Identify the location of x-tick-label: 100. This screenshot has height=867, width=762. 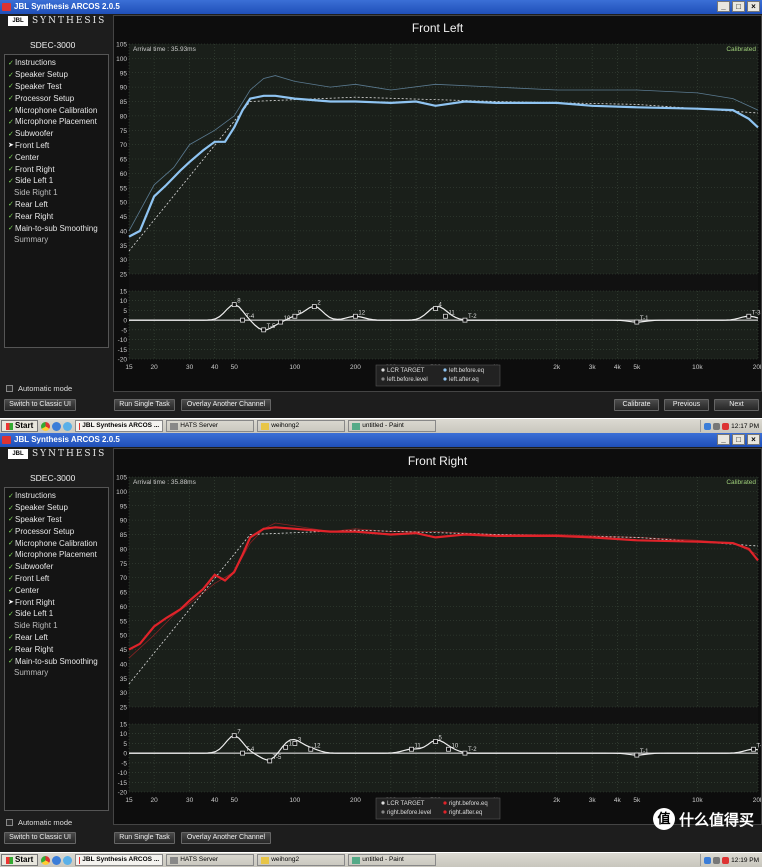
(294, 367).